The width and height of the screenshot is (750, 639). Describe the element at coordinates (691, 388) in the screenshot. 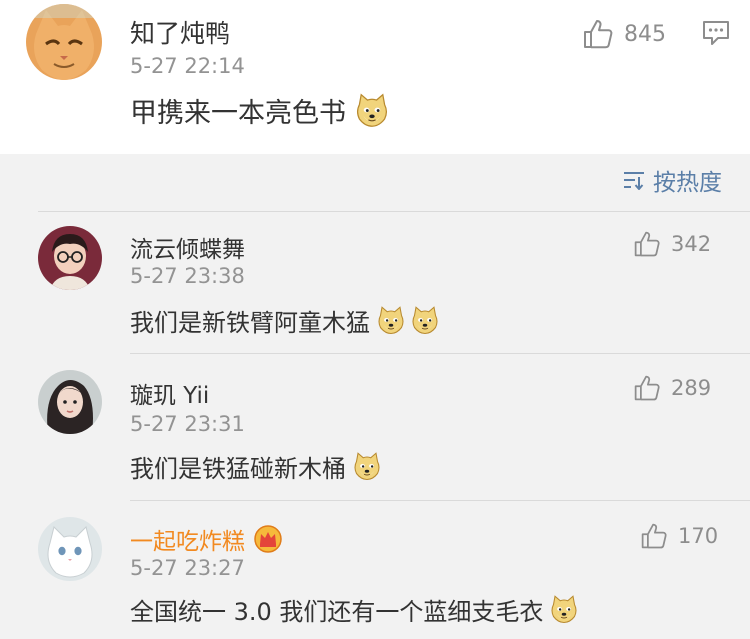

I see `comment-like-count: 289` at that location.